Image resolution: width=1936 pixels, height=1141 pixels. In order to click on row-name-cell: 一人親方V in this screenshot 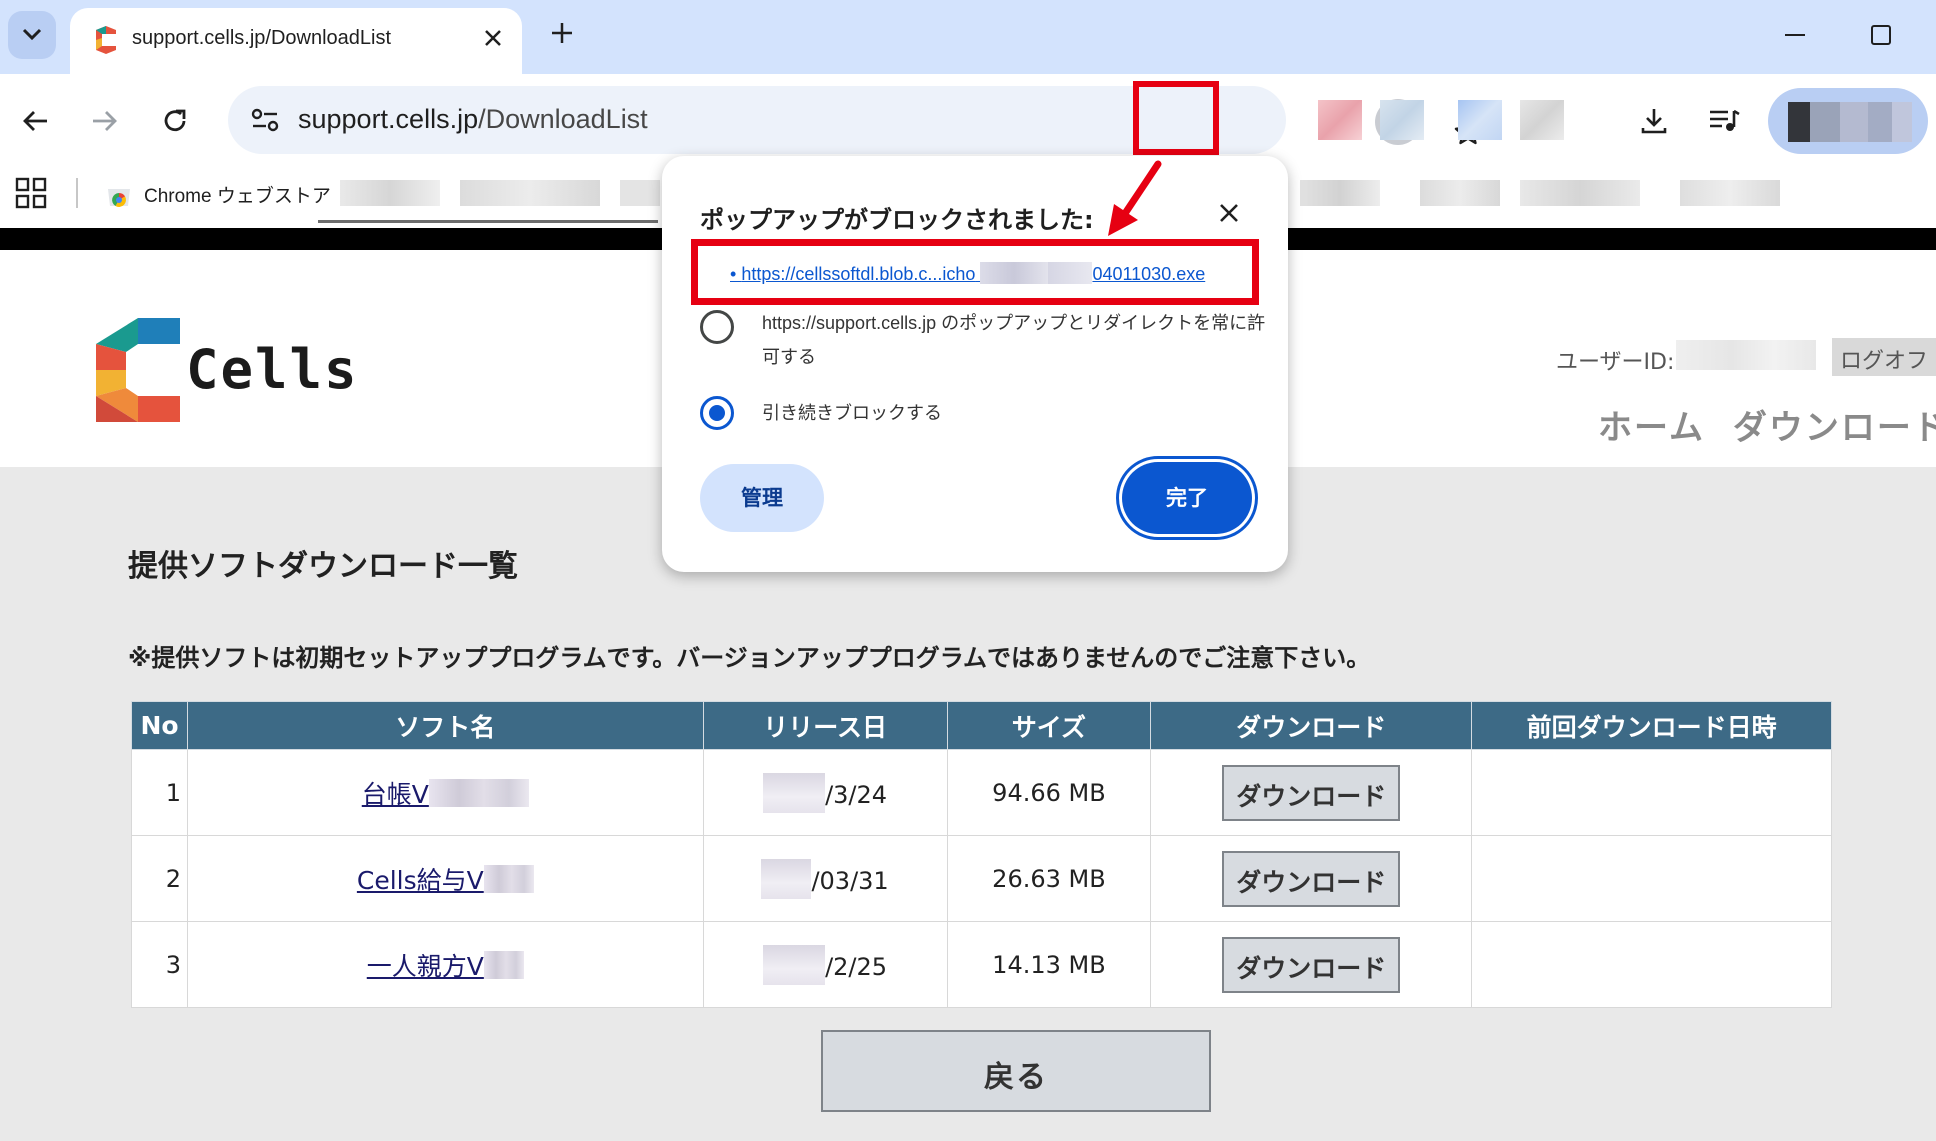, I will do `click(445, 964)`.